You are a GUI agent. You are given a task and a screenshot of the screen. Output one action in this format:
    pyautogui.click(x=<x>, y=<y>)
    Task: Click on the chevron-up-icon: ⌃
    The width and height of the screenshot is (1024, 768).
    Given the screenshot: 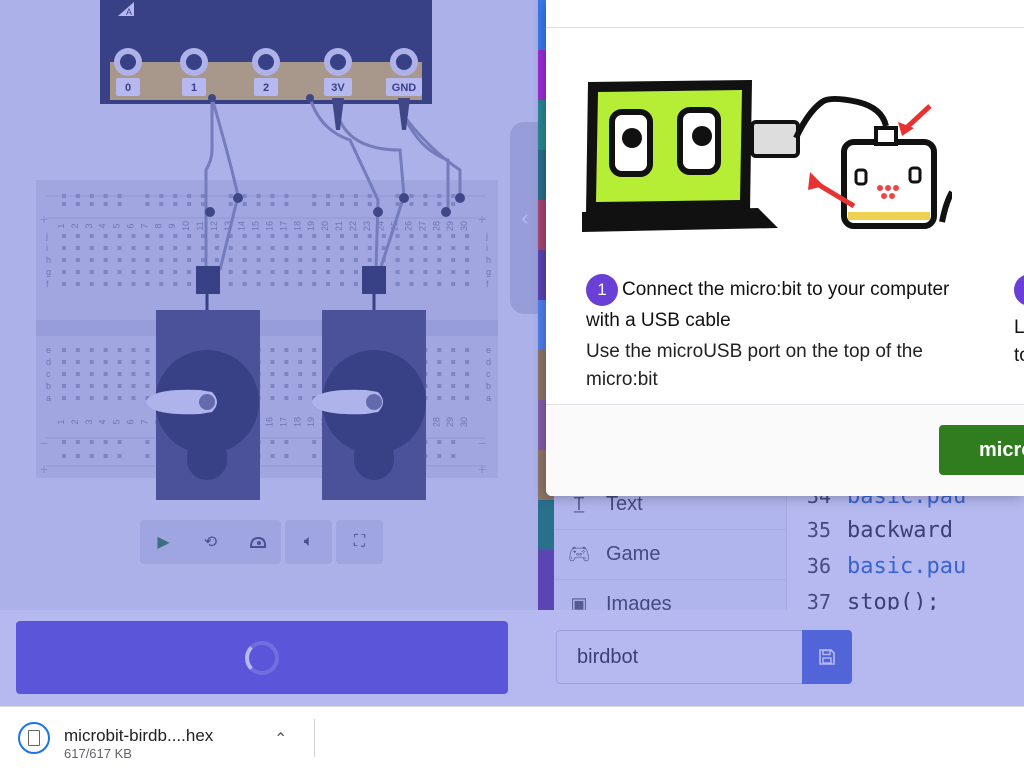 What is the action you would take?
    pyautogui.click(x=280, y=739)
    